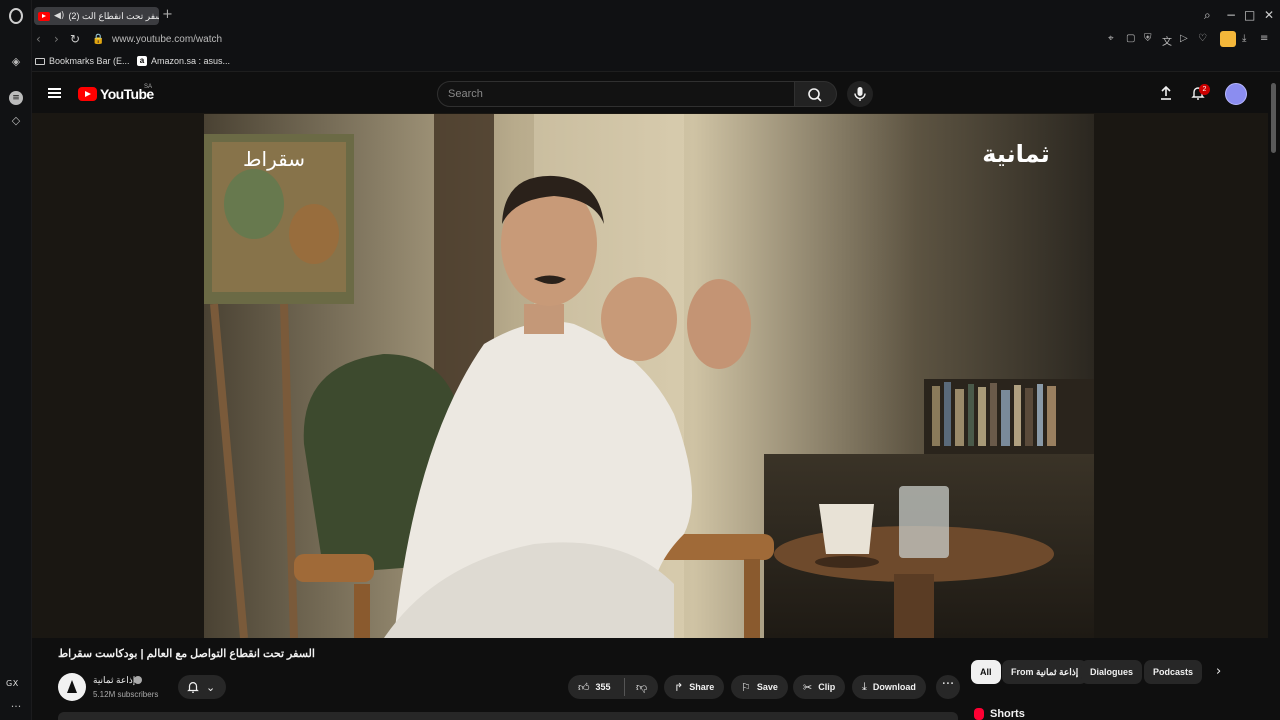  I want to click on subscriber-count: 5.12M subscribers, so click(126, 694).